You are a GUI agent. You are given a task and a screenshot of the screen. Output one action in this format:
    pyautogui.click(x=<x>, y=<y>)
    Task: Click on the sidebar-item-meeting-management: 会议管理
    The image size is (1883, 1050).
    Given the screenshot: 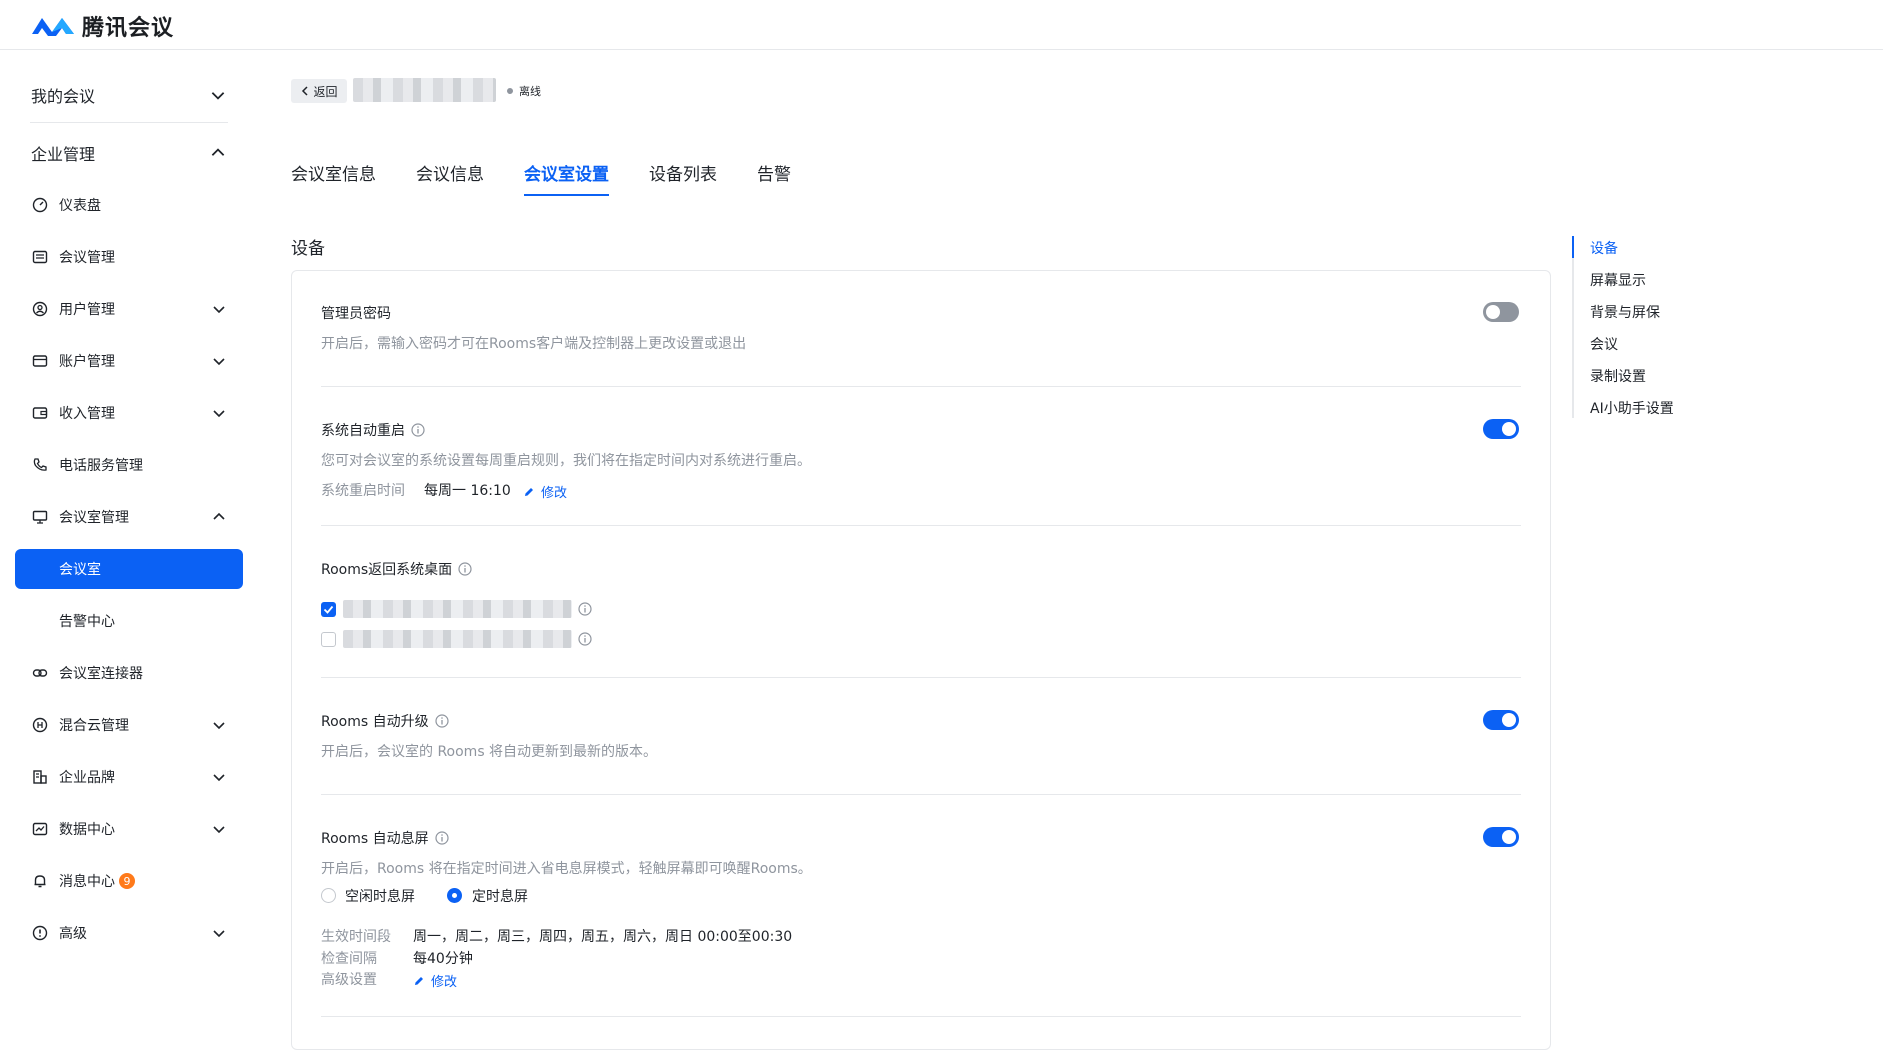 What is the action you would take?
    pyautogui.click(x=129, y=257)
    